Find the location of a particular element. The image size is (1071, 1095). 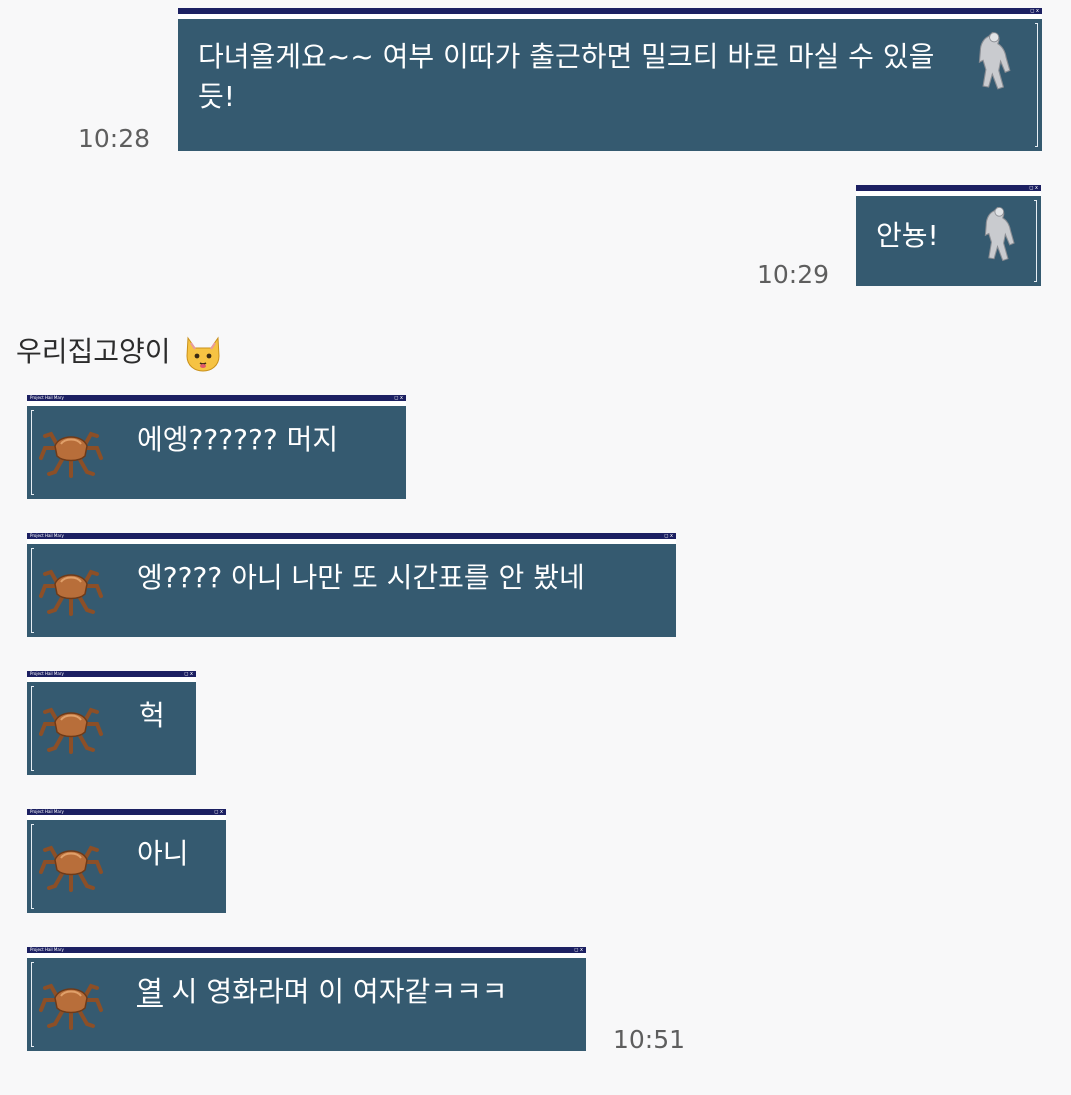

message-body: 다녀올게요~~ 여부 이따가 출근하면 밀크티 바로 마실 수 있을 듯! is located at coordinates (610, 85).